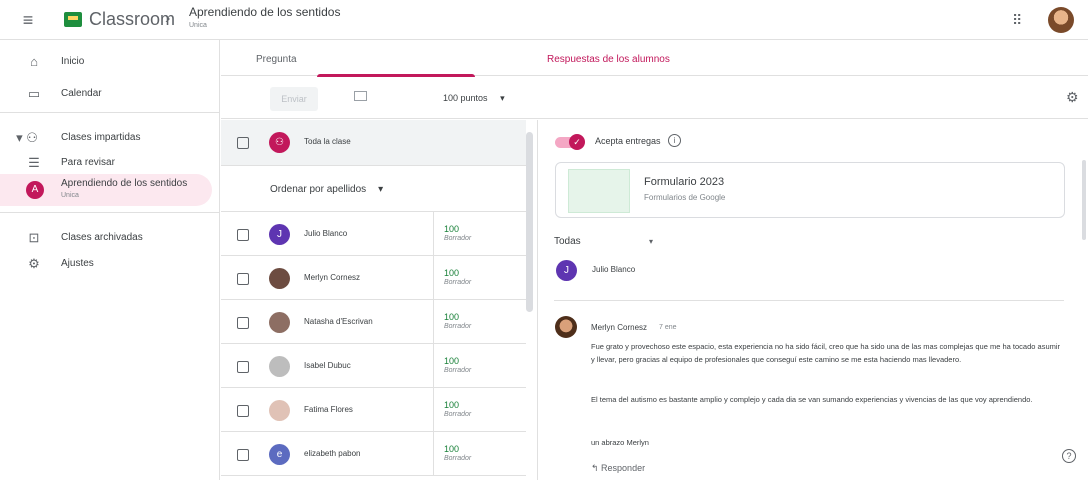  I want to click on course-title: Aprendiendo de los sentidos, so click(264, 12).